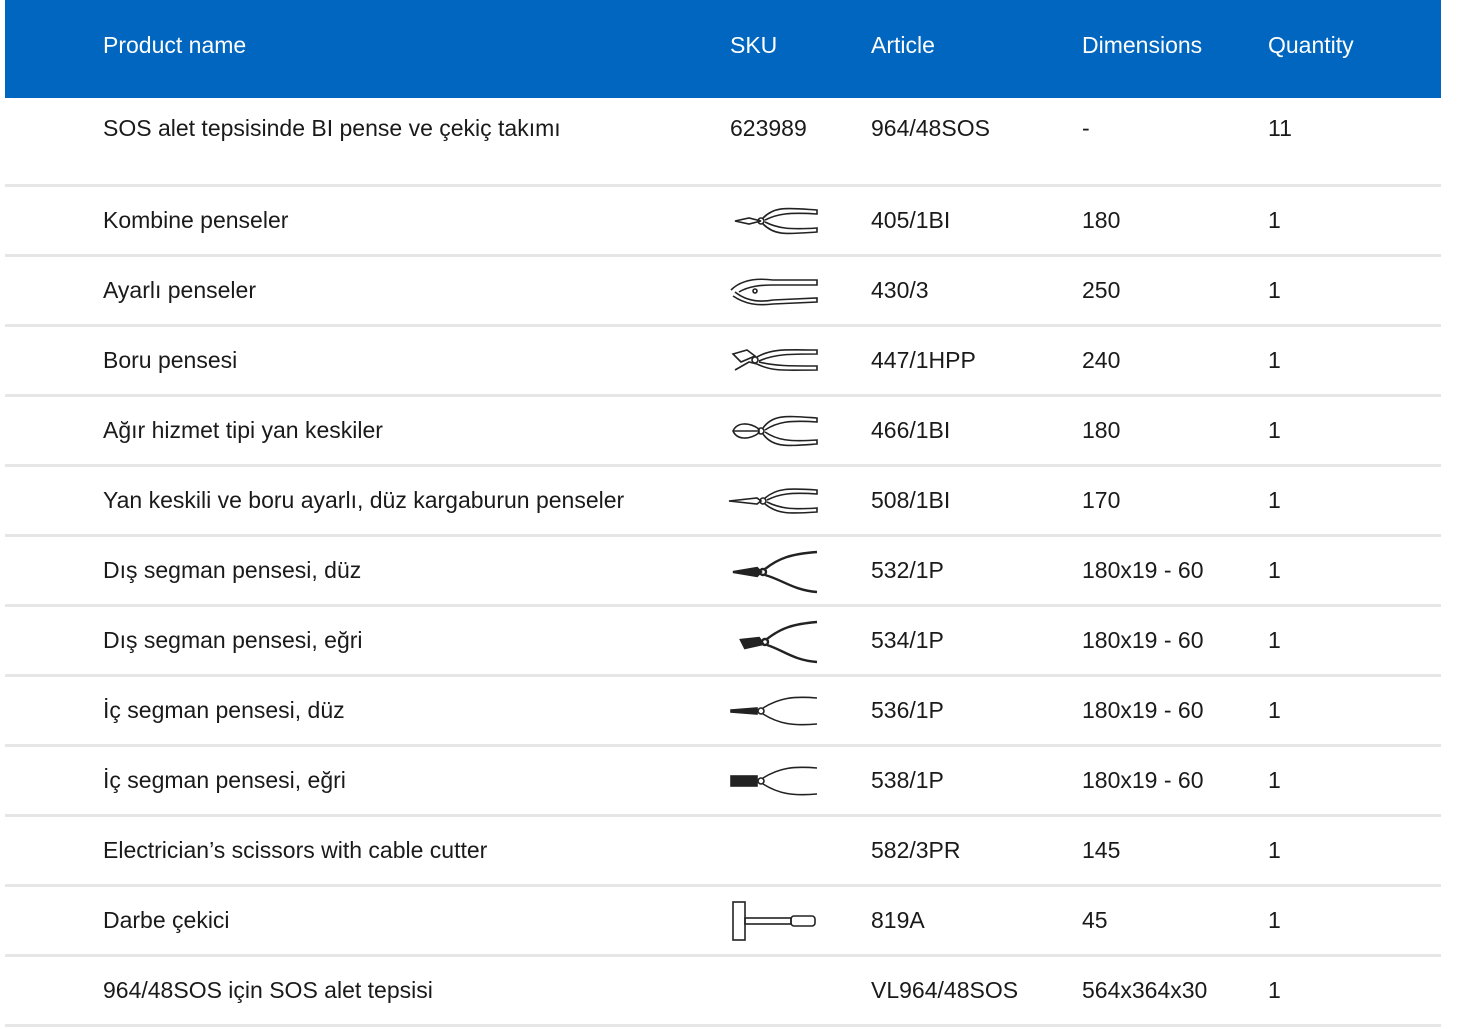  I want to click on header-dimensions: Dimensions, so click(1142, 45).